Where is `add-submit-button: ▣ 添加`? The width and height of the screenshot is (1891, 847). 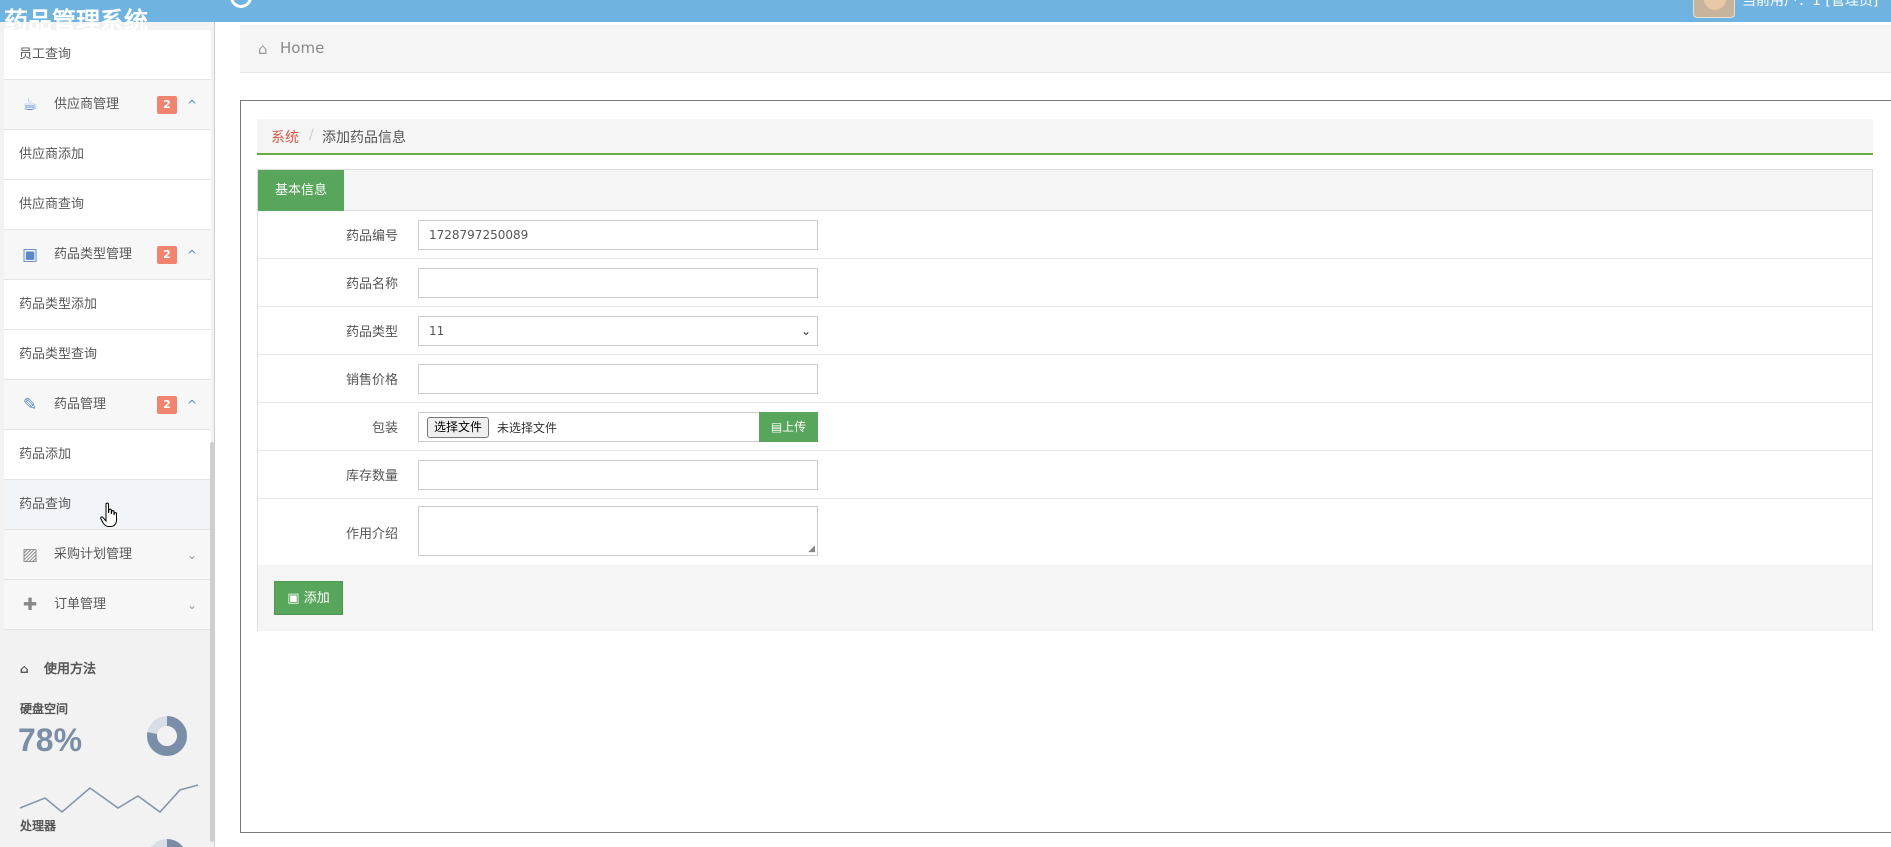
add-submit-button: ▣ 添加 is located at coordinates (308, 598).